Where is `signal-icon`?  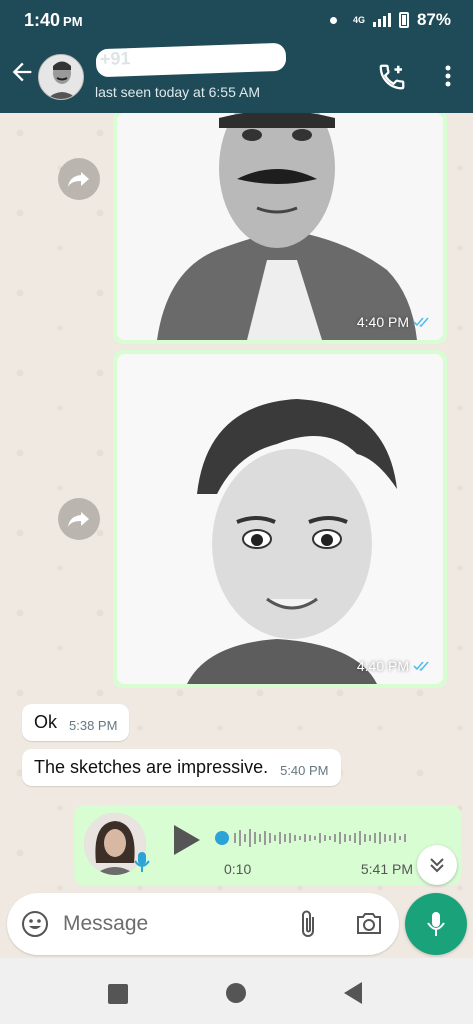 signal-icon is located at coordinates (381, 20).